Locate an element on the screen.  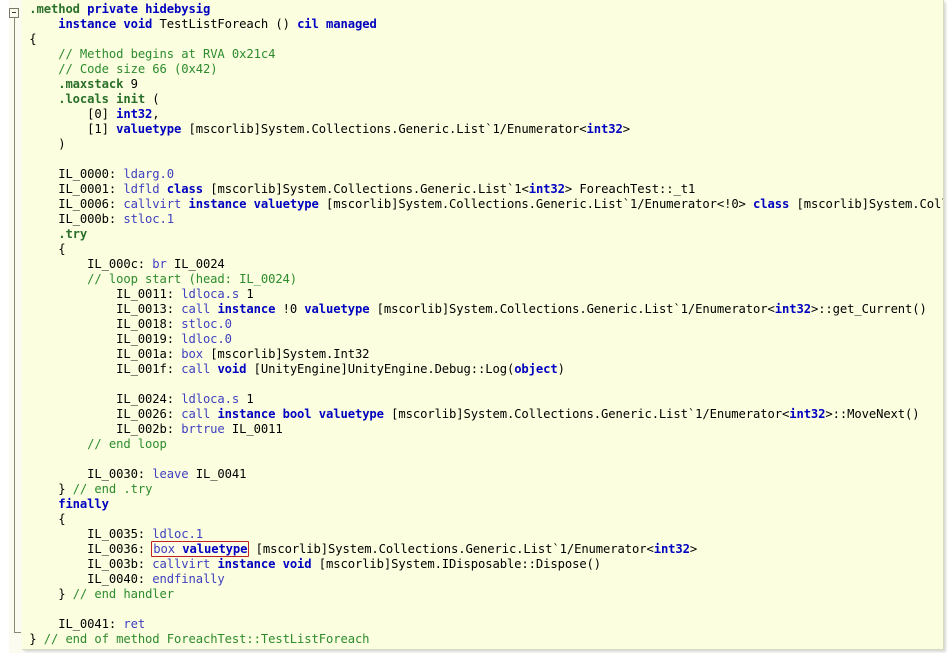
code-line: } // end handler is located at coordinates (482, 594).